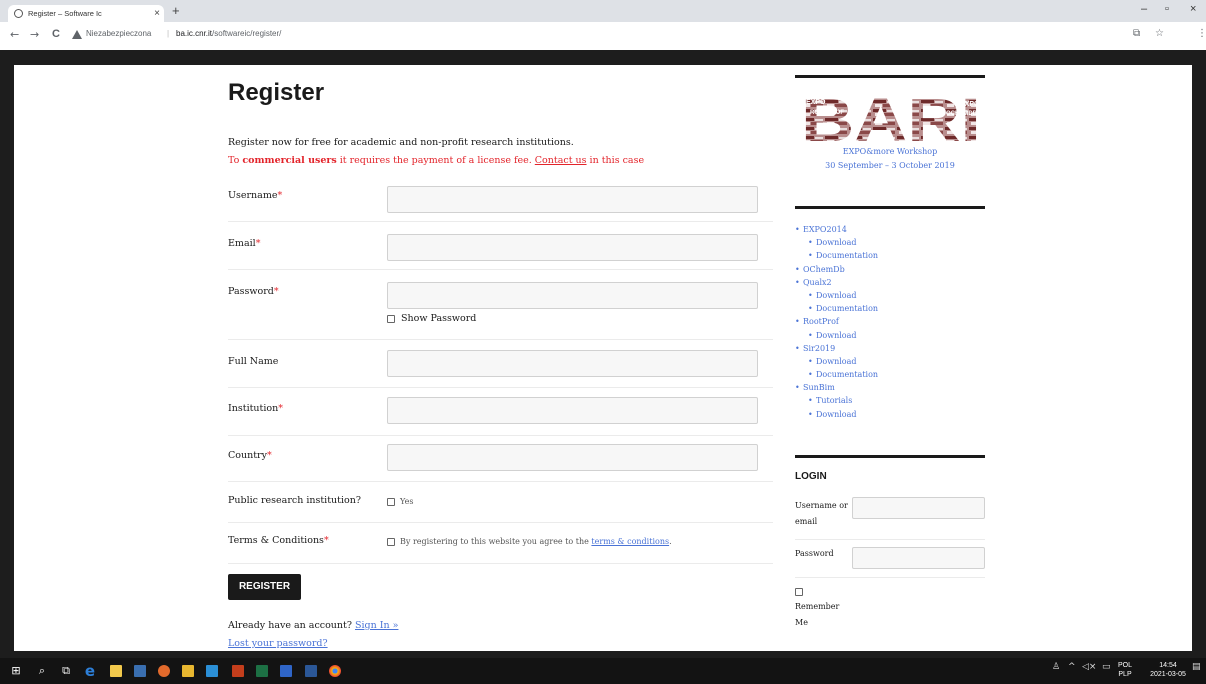  What do you see at coordinates (836, 229) in the screenshot?
I see `sidebar-link: EXPO2014` at bounding box center [836, 229].